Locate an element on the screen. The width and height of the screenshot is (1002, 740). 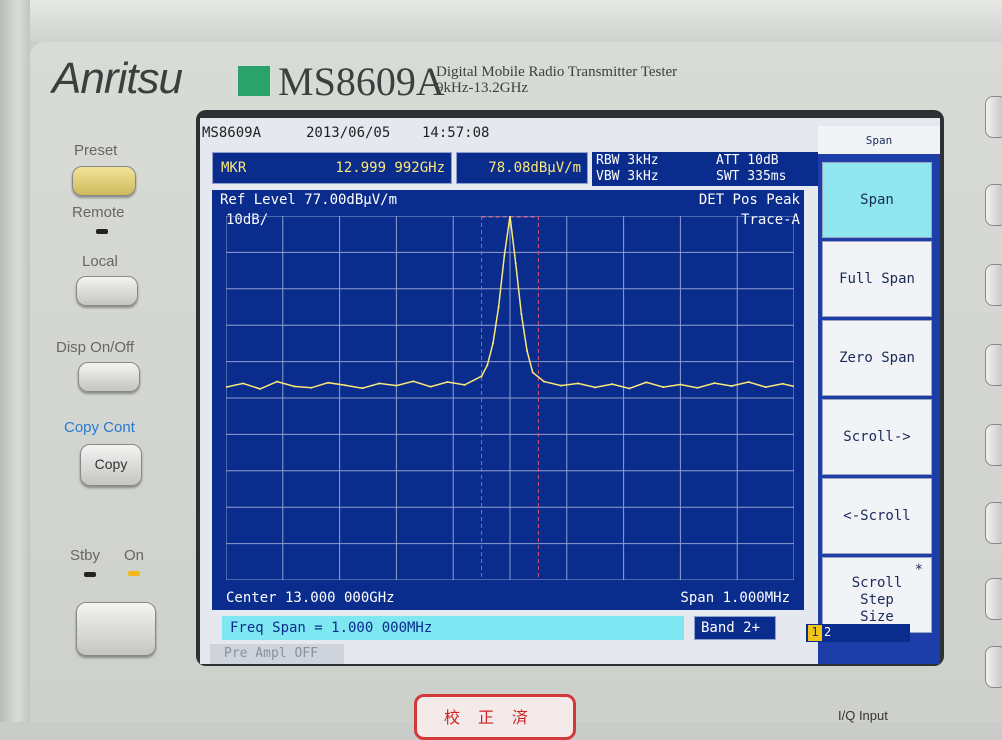
softkey-scroll-left: <-Scroll is located at coordinates (877, 516).